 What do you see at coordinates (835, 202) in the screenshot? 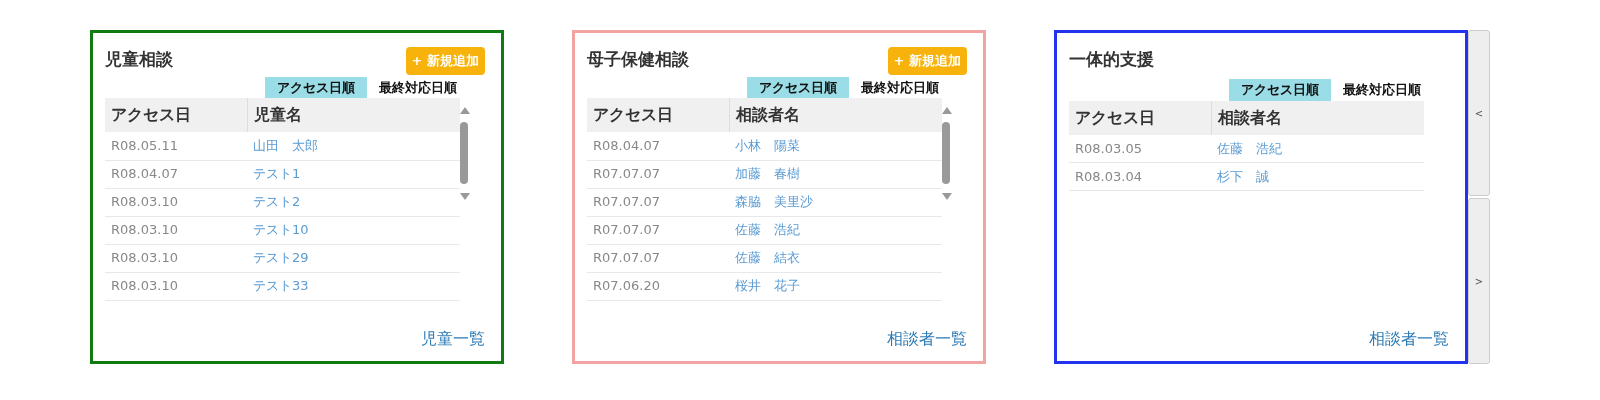
I see `name-link: 森脇 美里沙` at bounding box center [835, 202].